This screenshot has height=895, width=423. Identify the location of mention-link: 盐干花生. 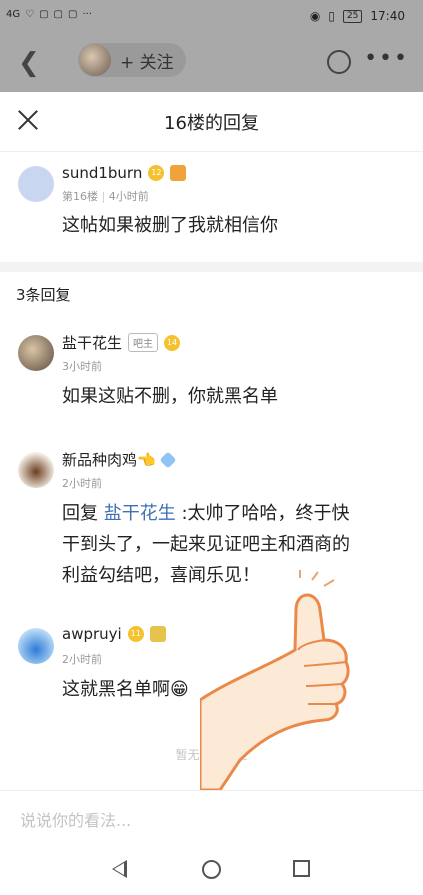
(140, 513).